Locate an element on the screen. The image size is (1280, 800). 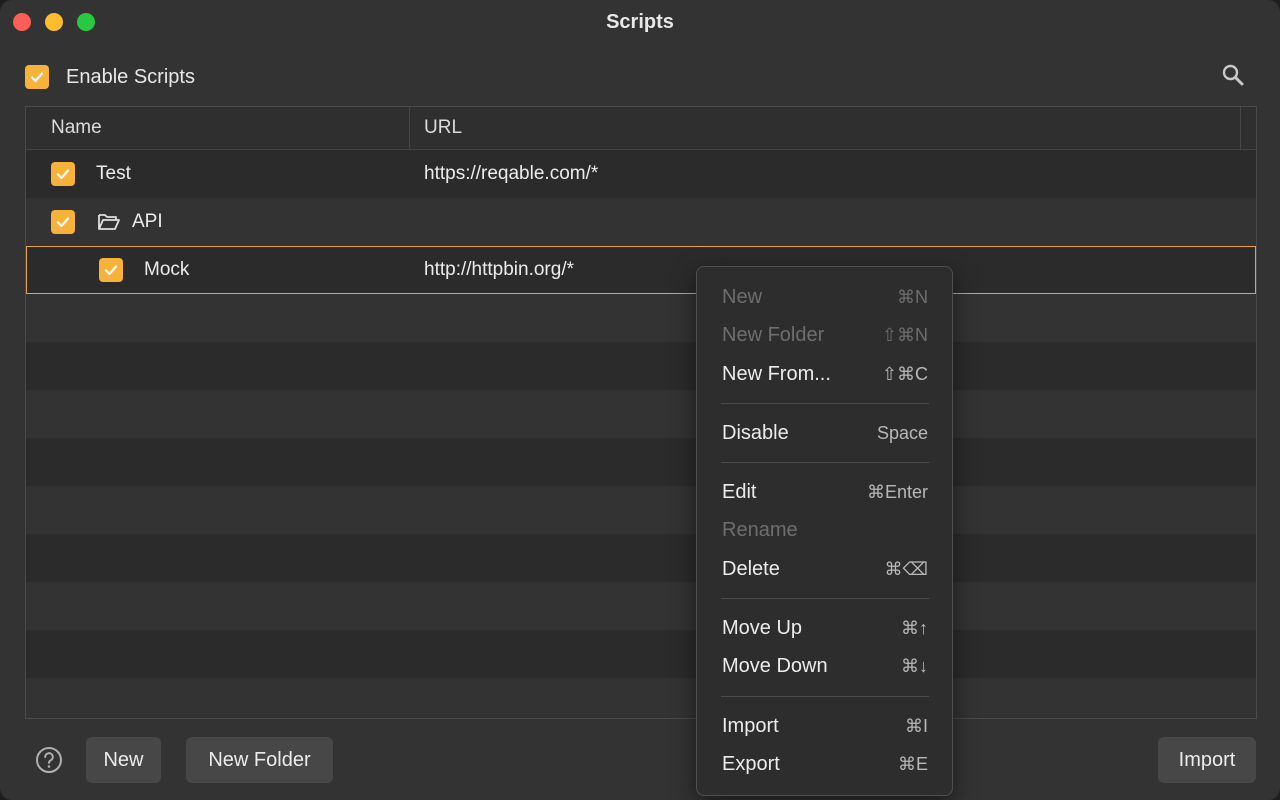
menu-item-move-up: Move Up ⌘↑ is located at coordinates (824, 628).